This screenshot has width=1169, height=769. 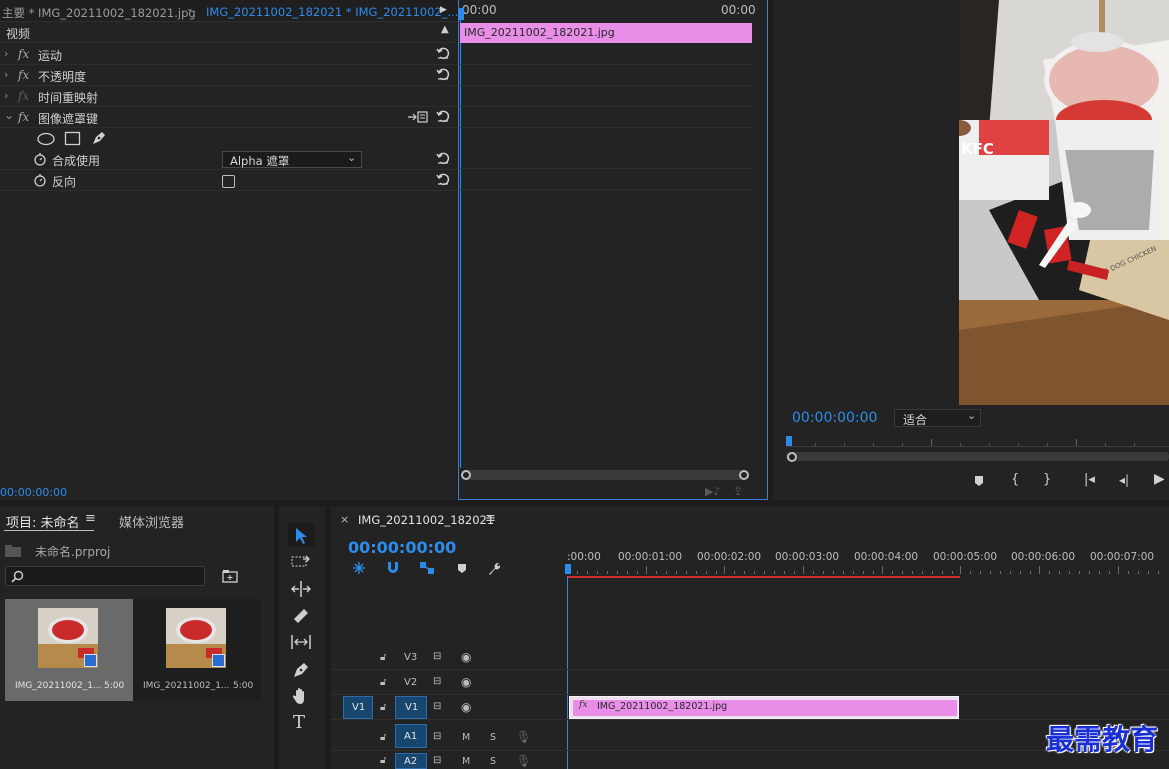 What do you see at coordinates (977, 456) in the screenshot?
I see `program-zoom-bar` at bounding box center [977, 456].